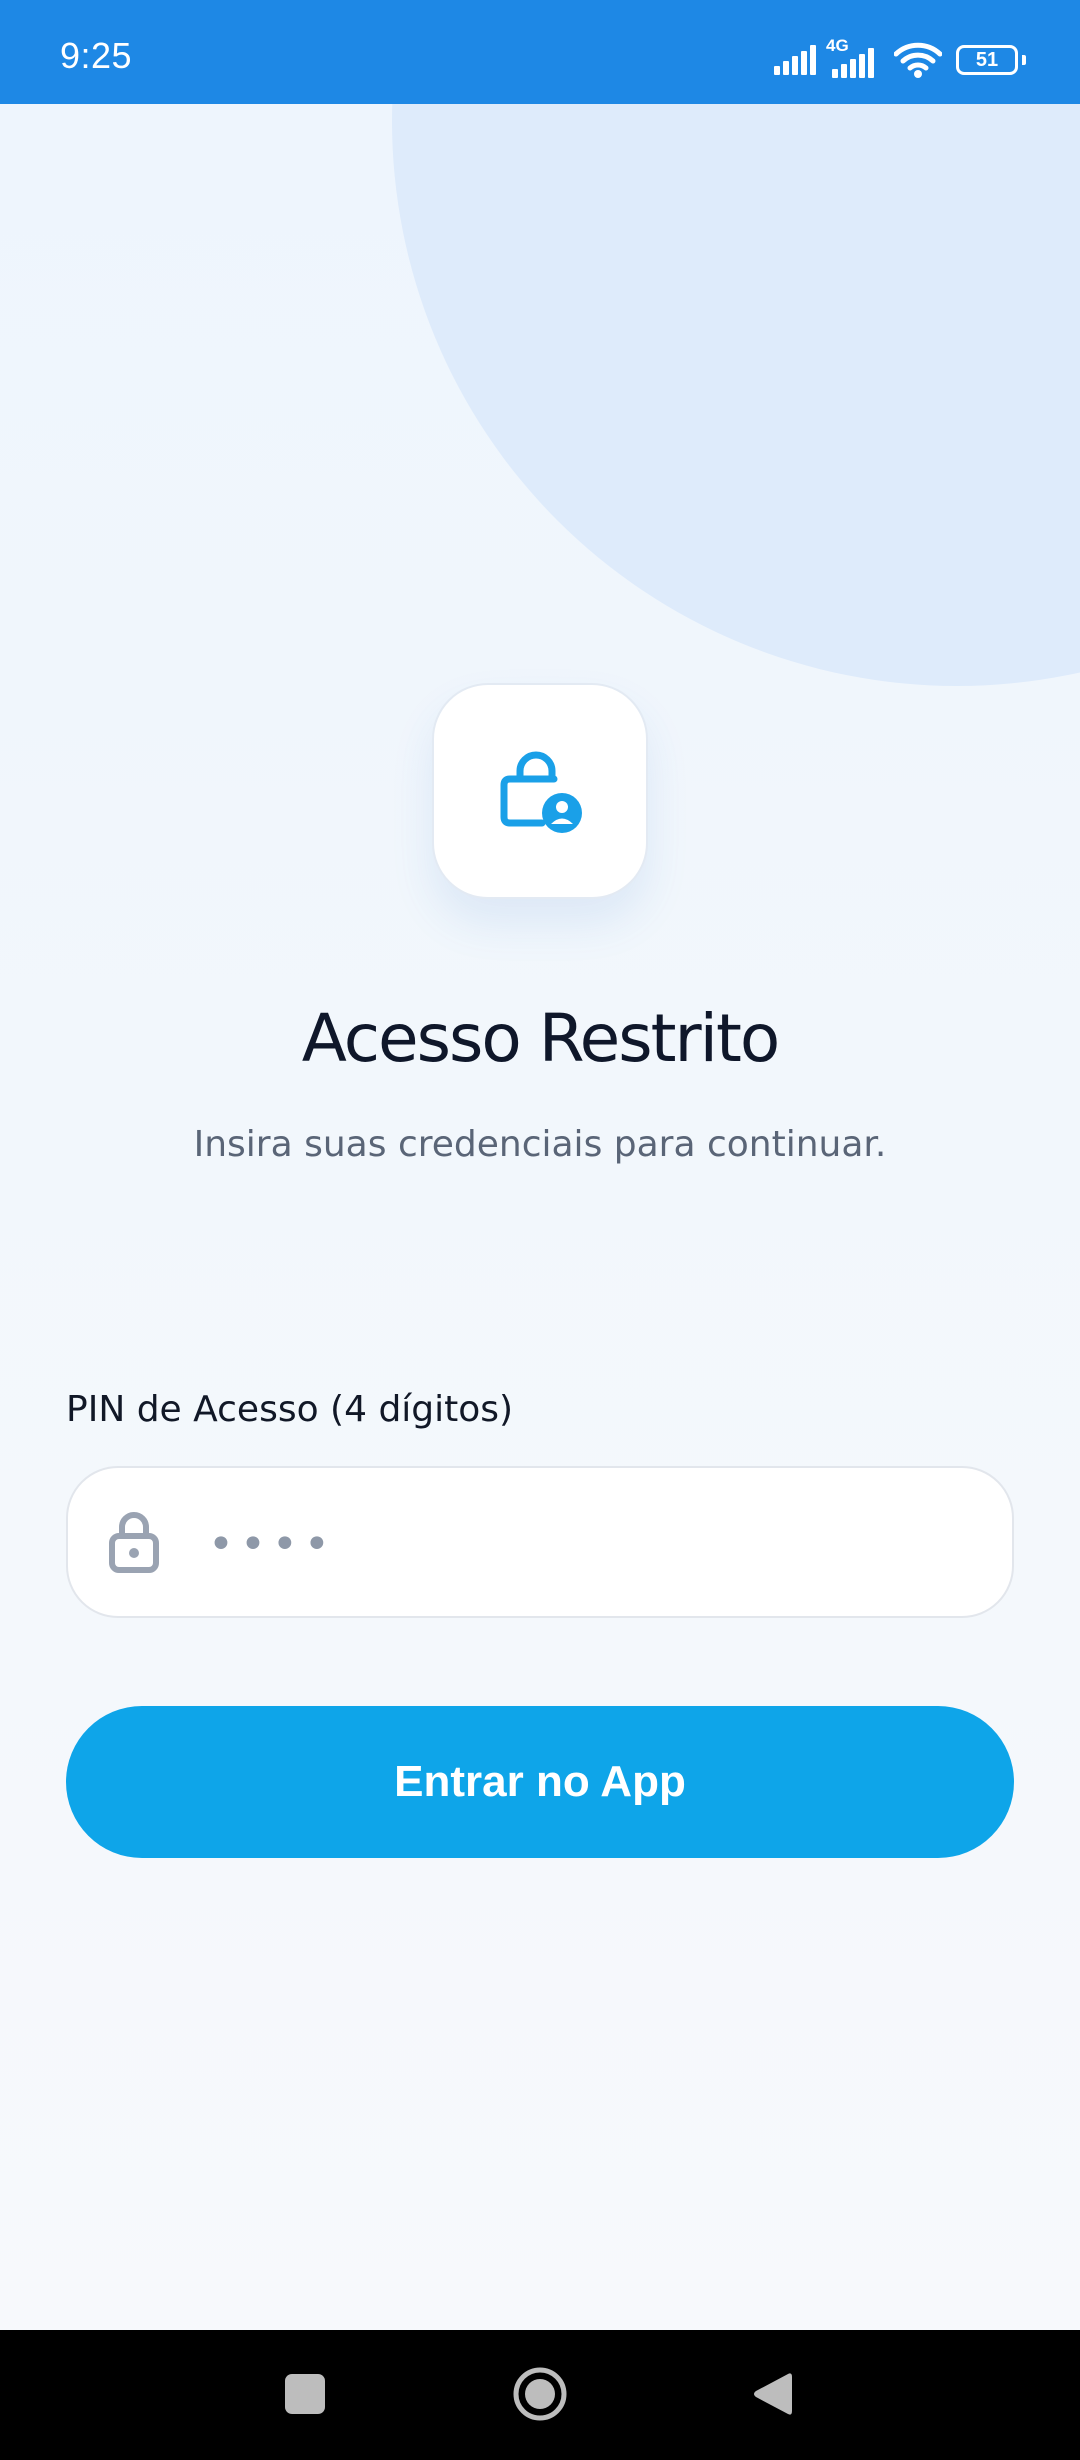  Describe the element at coordinates (987, 60) in the screenshot. I see `battery-level: 51` at that location.